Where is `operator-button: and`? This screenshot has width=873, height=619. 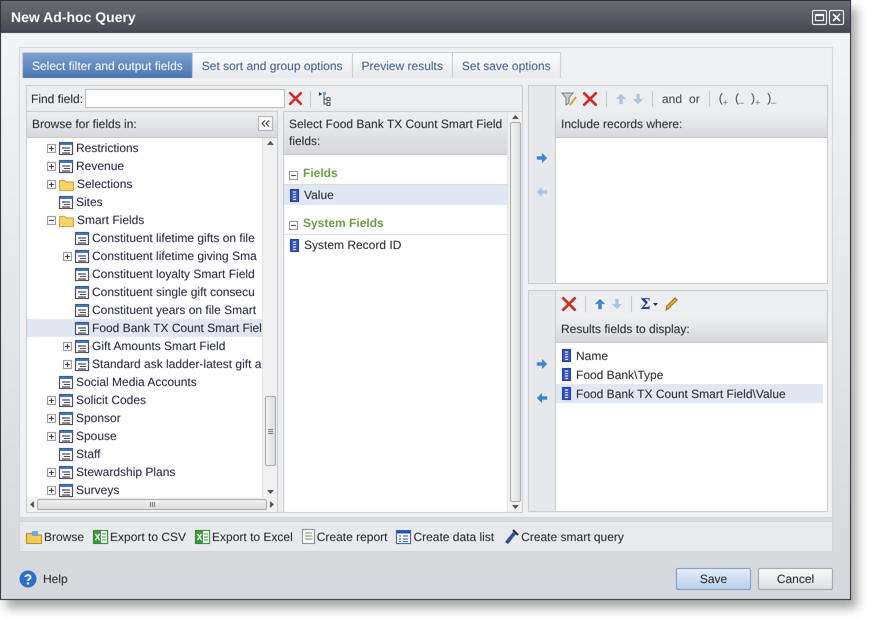 operator-button: and is located at coordinates (672, 99).